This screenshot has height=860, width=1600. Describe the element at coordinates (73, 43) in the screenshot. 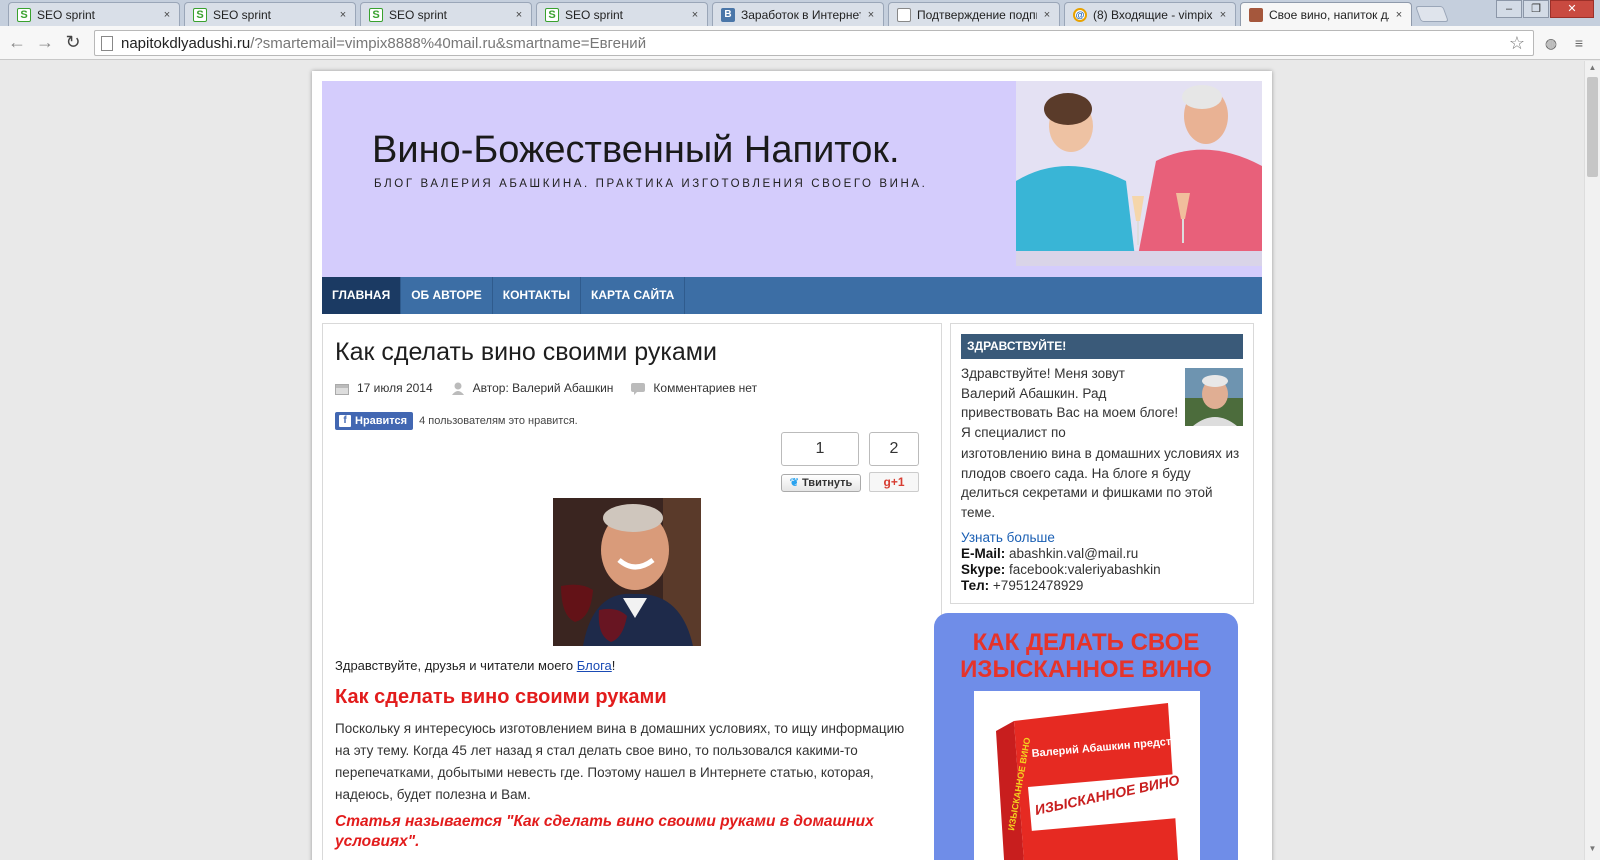

I see `reload-button: ↻` at that location.